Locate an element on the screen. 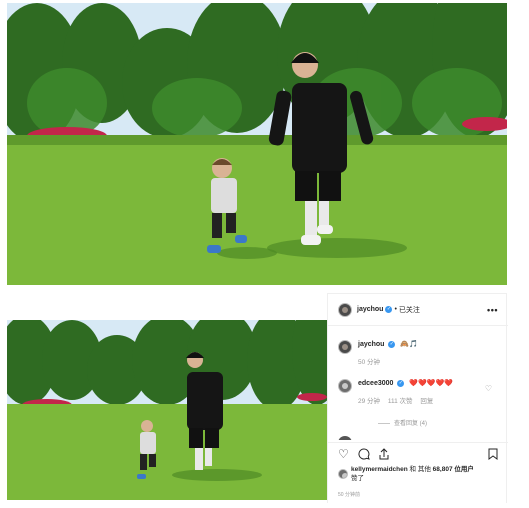 The width and height of the screenshot is (529, 508). caption-time: 50 分钟 is located at coordinates (369, 362).